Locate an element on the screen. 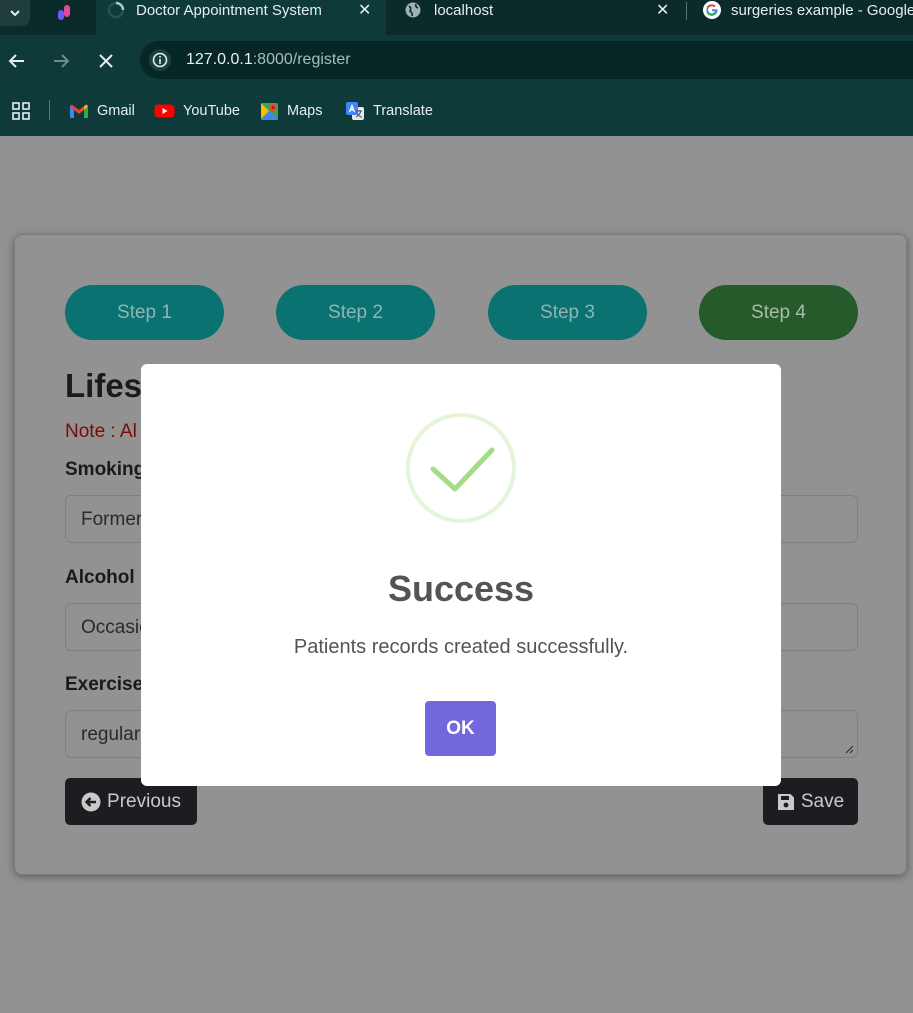  stop-loading-button is located at coordinates (106, 61).